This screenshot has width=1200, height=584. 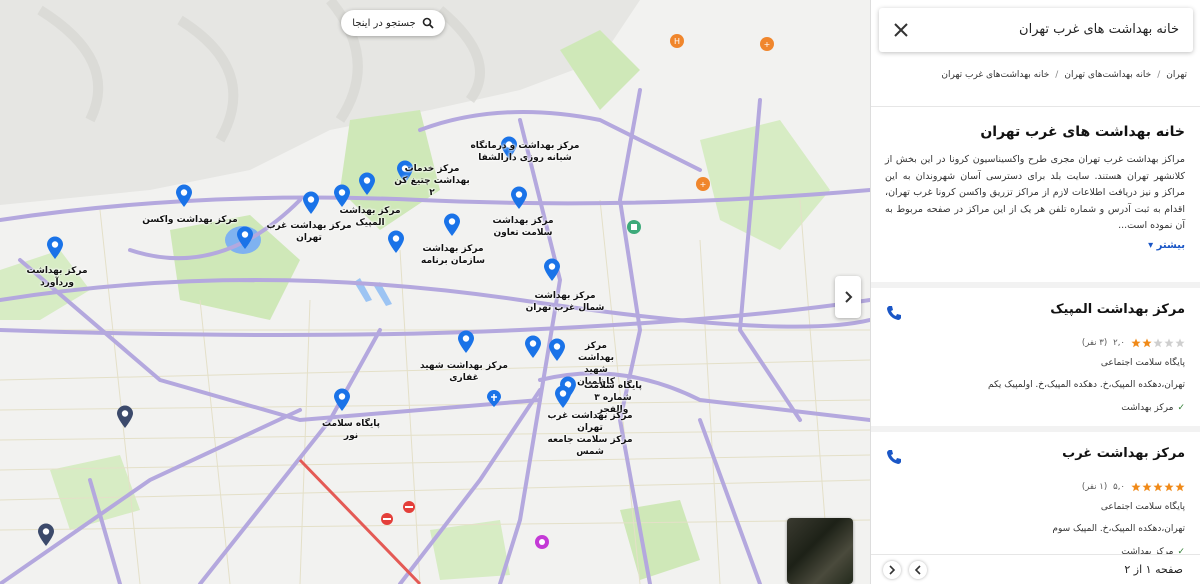 I want to click on more-link: بیشتر ▾, so click(x=1166, y=245).